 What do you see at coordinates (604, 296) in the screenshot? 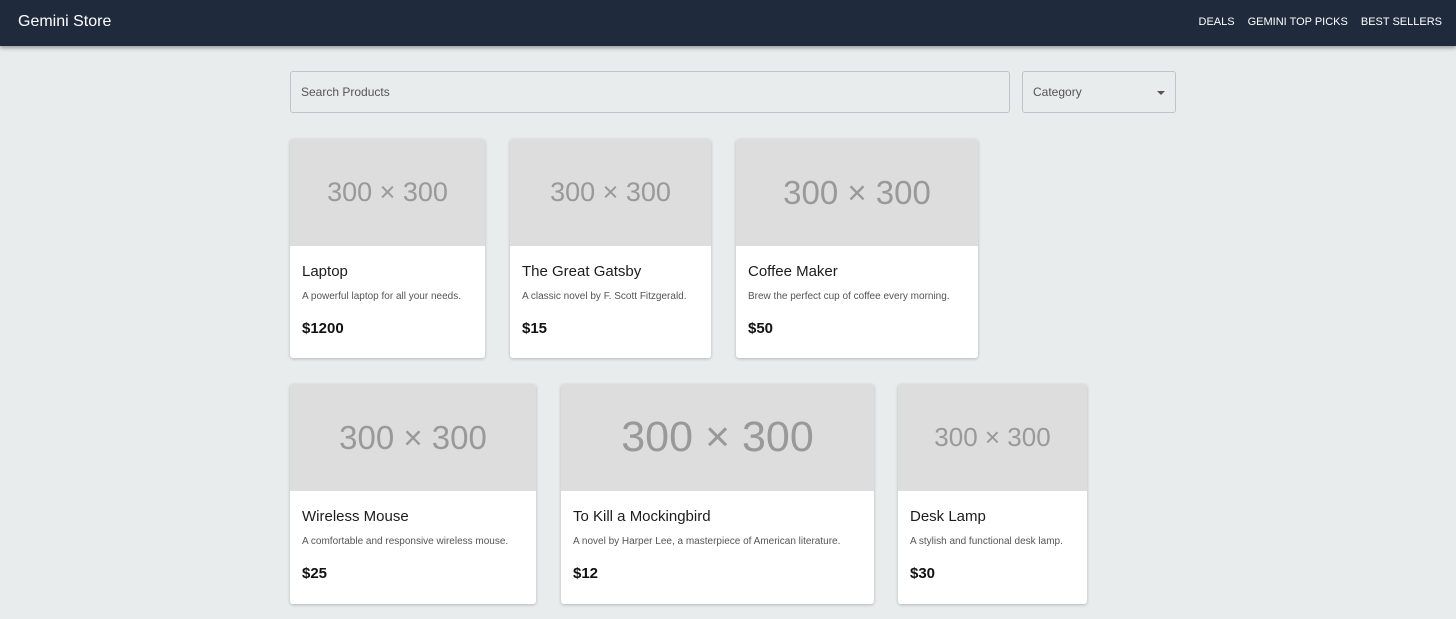
I see `product-description: A classic novel by F. Scott Fitzgerald.` at bounding box center [604, 296].